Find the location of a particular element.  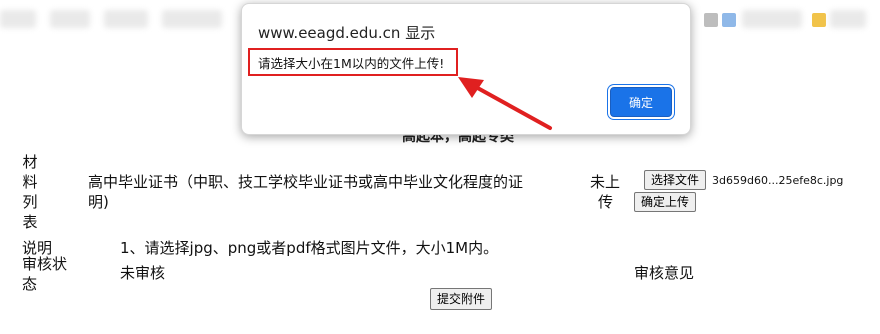

arrow-icon is located at coordinates (505, 103).